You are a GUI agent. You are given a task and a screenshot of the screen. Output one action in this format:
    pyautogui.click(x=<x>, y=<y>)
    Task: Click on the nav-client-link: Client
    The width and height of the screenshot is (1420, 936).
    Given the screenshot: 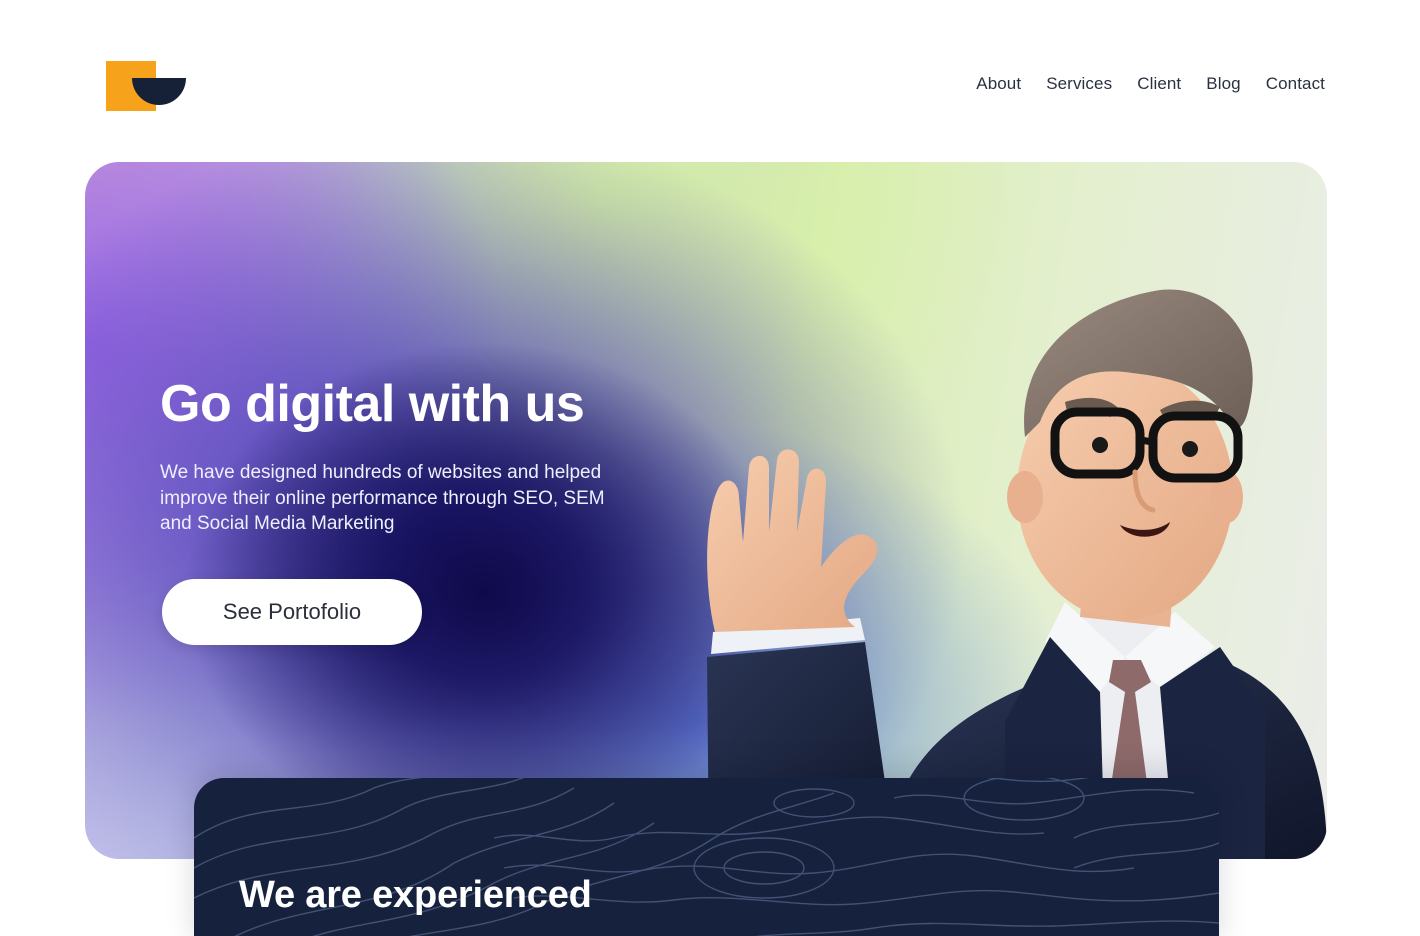 What is the action you would take?
    pyautogui.click(x=1159, y=84)
    